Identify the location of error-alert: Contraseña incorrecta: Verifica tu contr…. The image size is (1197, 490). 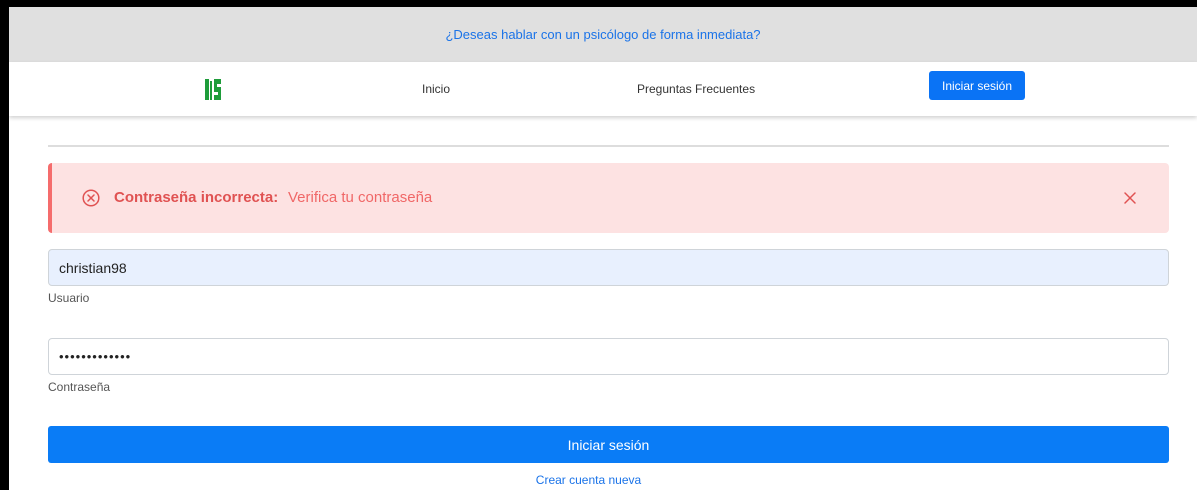
(608, 198).